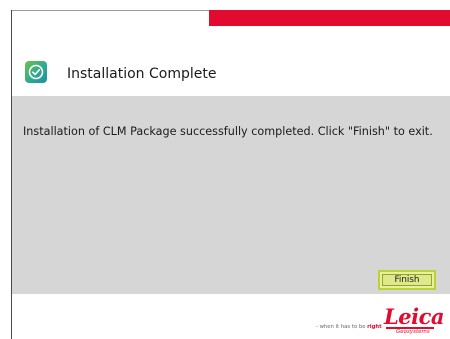  I want to click on leica-logo: Leica Geosystems, so click(414, 319).